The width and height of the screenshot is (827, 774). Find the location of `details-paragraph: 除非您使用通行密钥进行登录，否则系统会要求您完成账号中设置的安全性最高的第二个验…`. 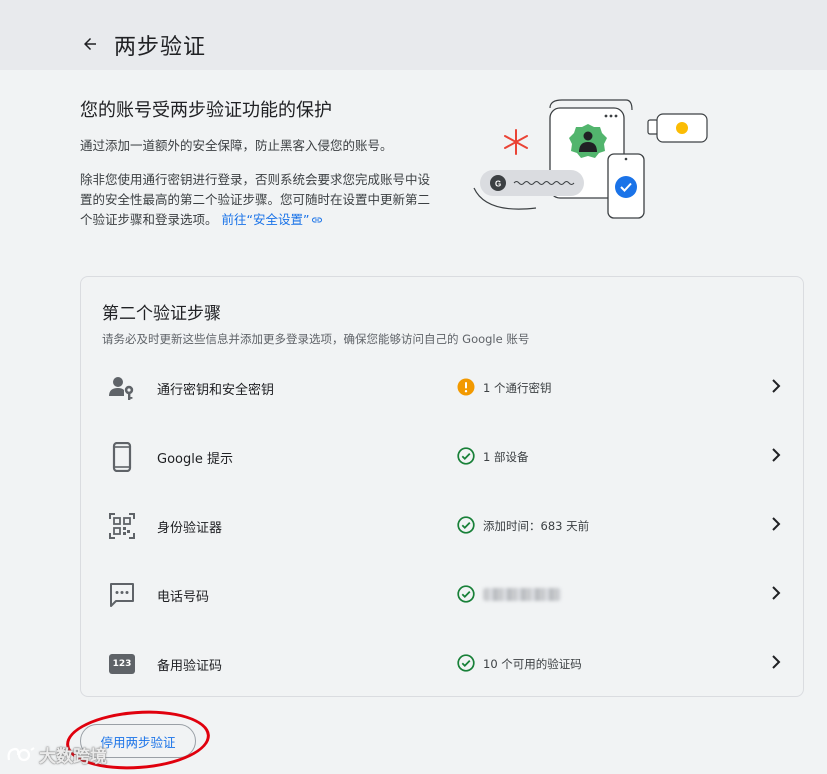

details-paragraph: 除非您使用通行密钥进行登录，否则系统会要求您完成账号中设置的安全性最高的第二个验… is located at coordinates (260, 200).